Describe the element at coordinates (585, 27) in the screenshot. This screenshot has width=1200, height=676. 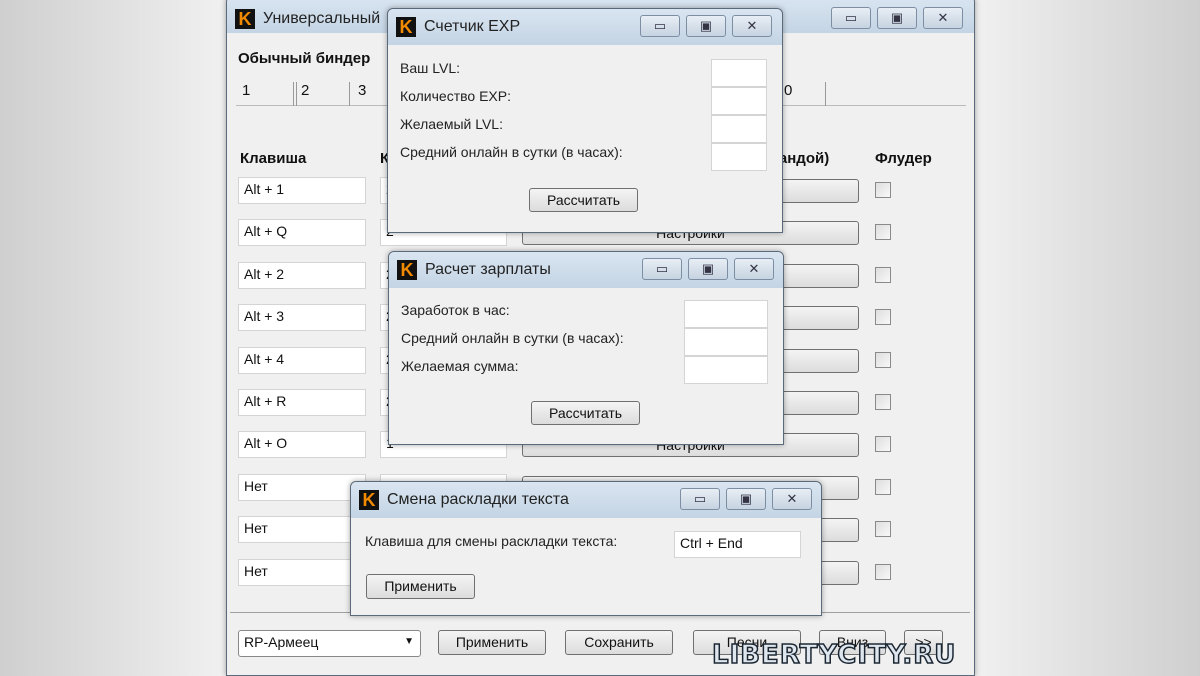
I see `exp-title-bar: K Счетчик EXP ▭ ▣ ✕` at that location.